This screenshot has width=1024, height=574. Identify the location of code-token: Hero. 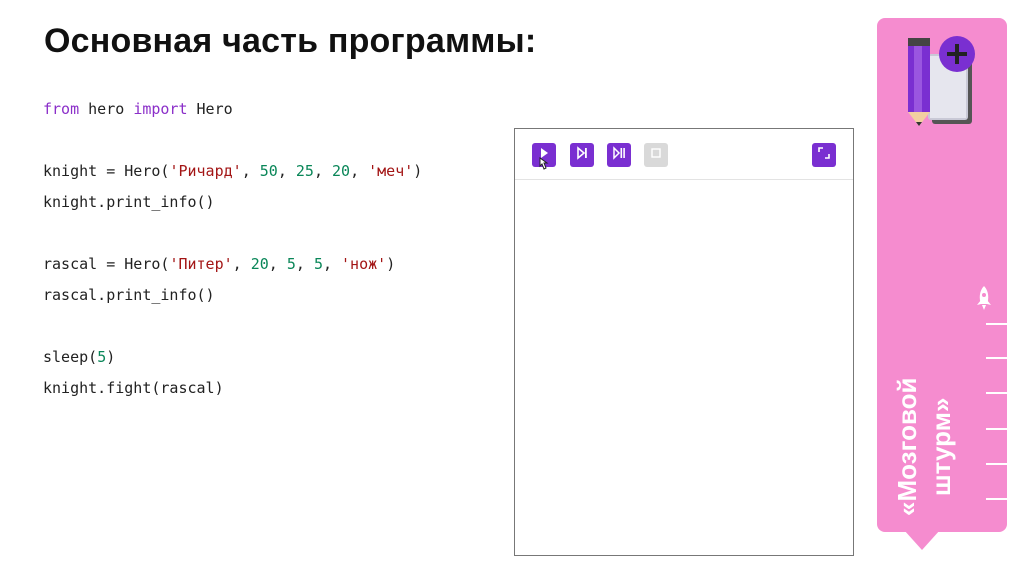
(210, 109).